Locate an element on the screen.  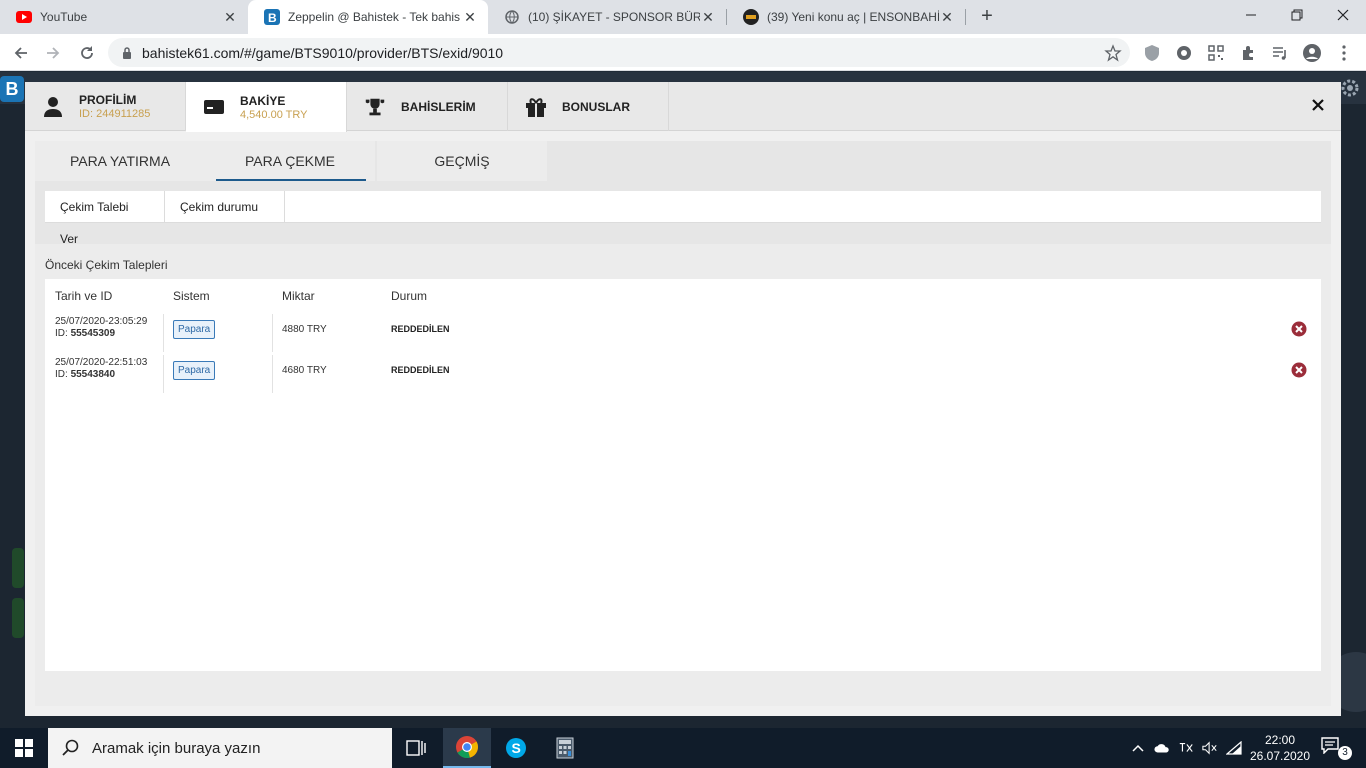
speaker-muted-icon is located at coordinates (1210, 748).